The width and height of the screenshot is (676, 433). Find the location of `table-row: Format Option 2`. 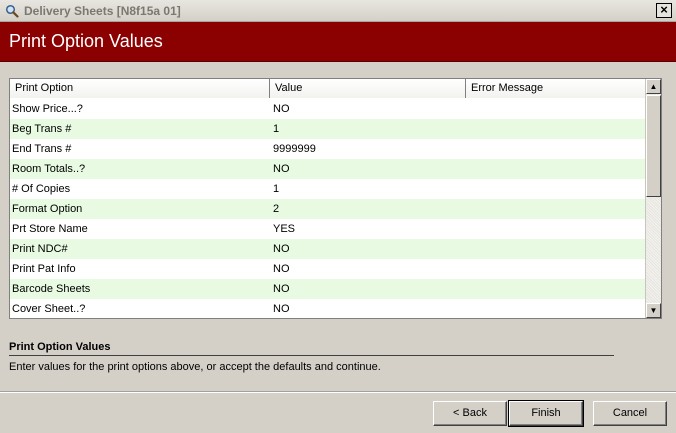

table-row: Format Option 2 is located at coordinates (328, 209).